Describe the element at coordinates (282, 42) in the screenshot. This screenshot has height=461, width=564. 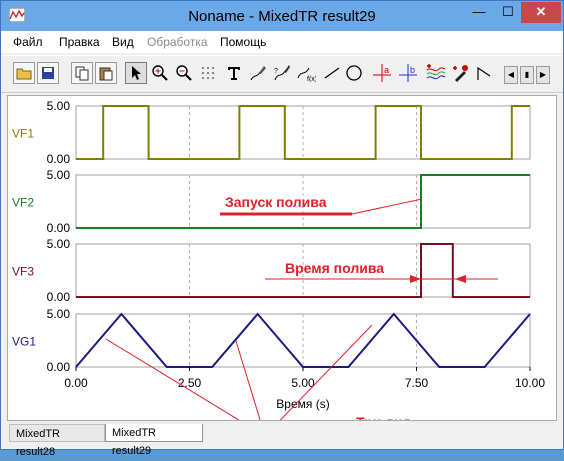
I see `menu-bar: Файл Правка Вид Обработка Помощь` at that location.